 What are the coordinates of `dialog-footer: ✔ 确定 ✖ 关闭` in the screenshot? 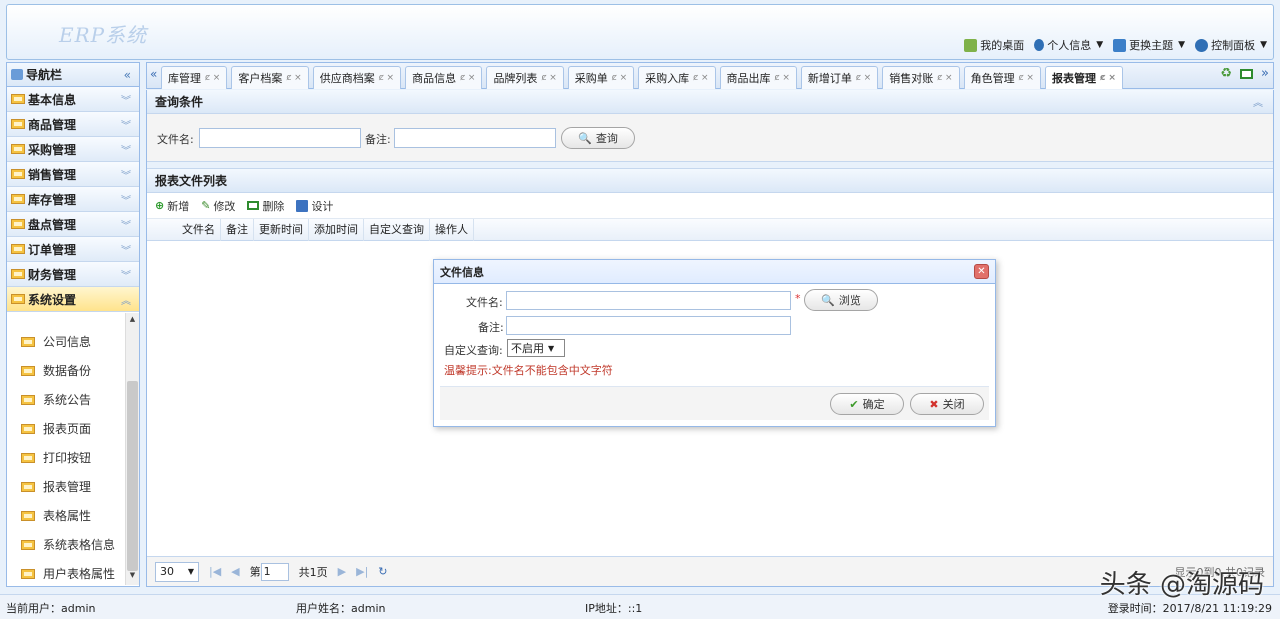 It's located at (714, 403).